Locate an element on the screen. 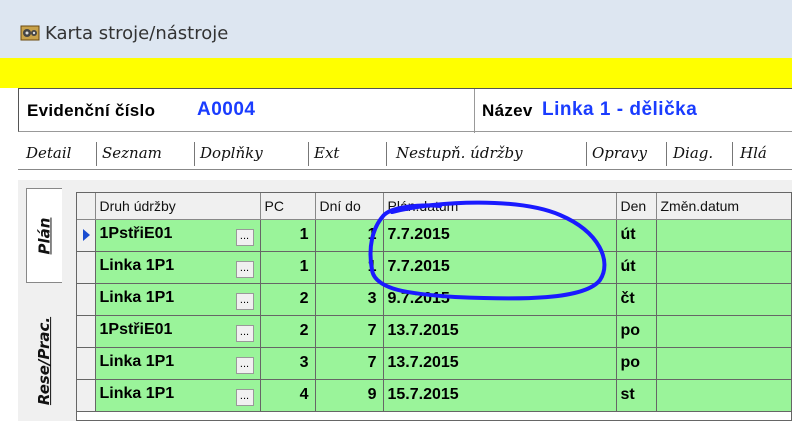 This screenshot has height=421, width=792. cell-den: st is located at coordinates (636, 395).